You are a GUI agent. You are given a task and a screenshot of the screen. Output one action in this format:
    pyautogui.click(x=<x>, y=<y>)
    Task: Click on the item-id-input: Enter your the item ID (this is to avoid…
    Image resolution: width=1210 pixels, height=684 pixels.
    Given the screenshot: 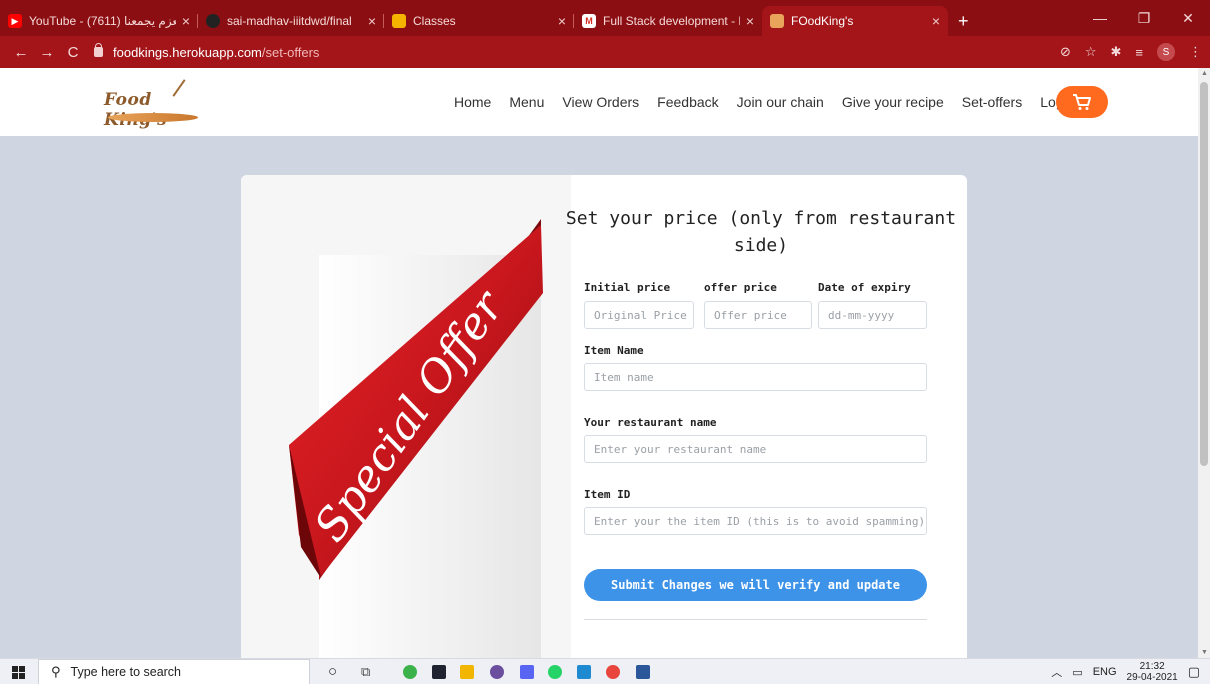 What is the action you would take?
    pyautogui.click(x=755, y=521)
    